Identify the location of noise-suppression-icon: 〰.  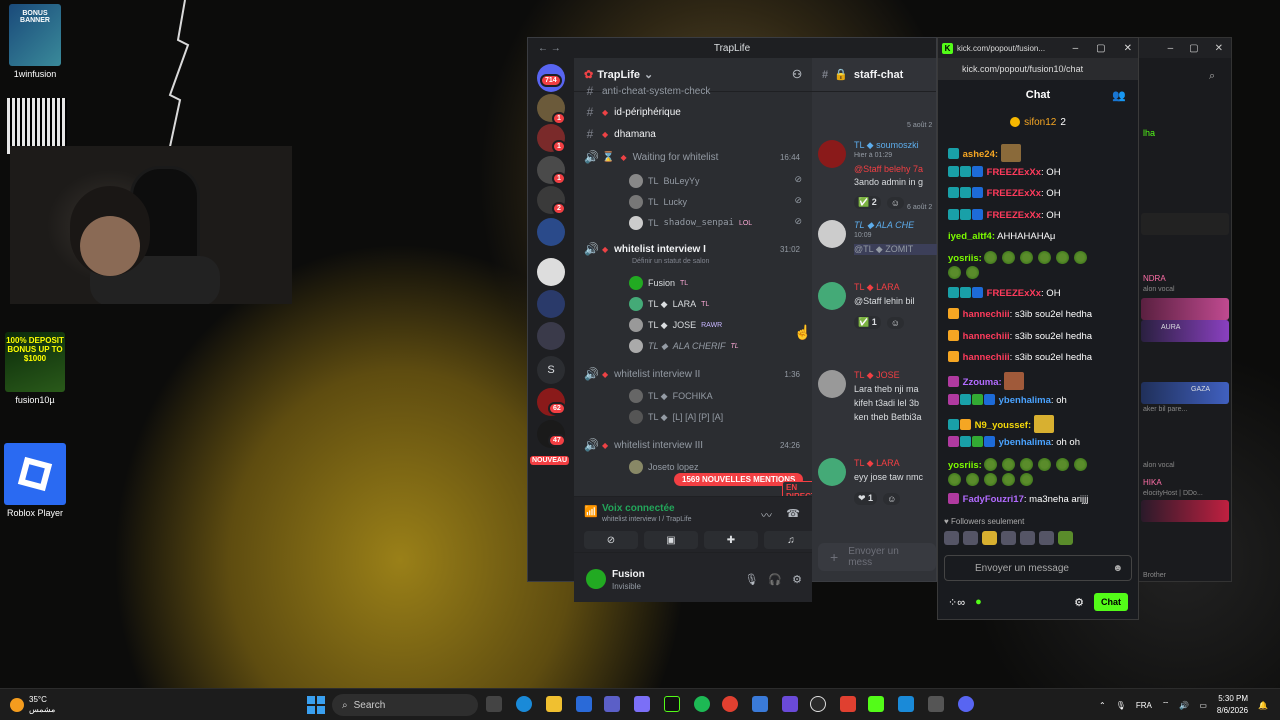
(766, 515).